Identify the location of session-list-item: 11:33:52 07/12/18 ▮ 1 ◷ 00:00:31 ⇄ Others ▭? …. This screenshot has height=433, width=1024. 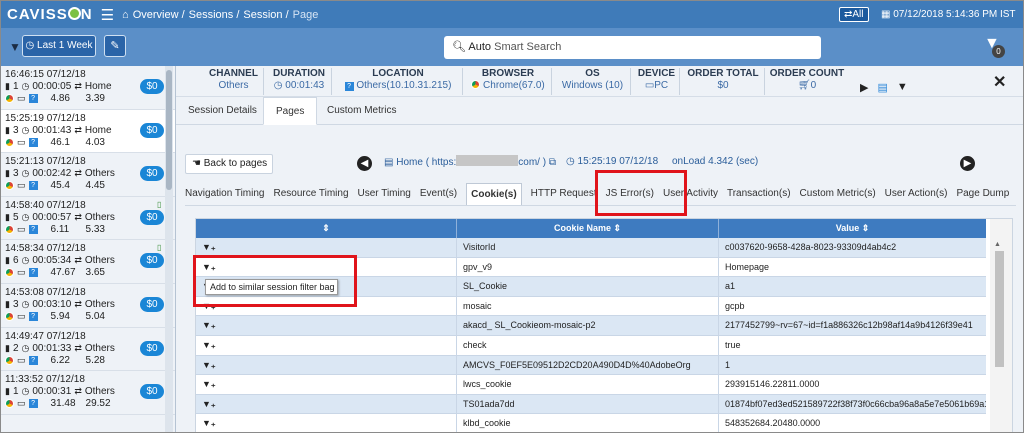
(88, 393).